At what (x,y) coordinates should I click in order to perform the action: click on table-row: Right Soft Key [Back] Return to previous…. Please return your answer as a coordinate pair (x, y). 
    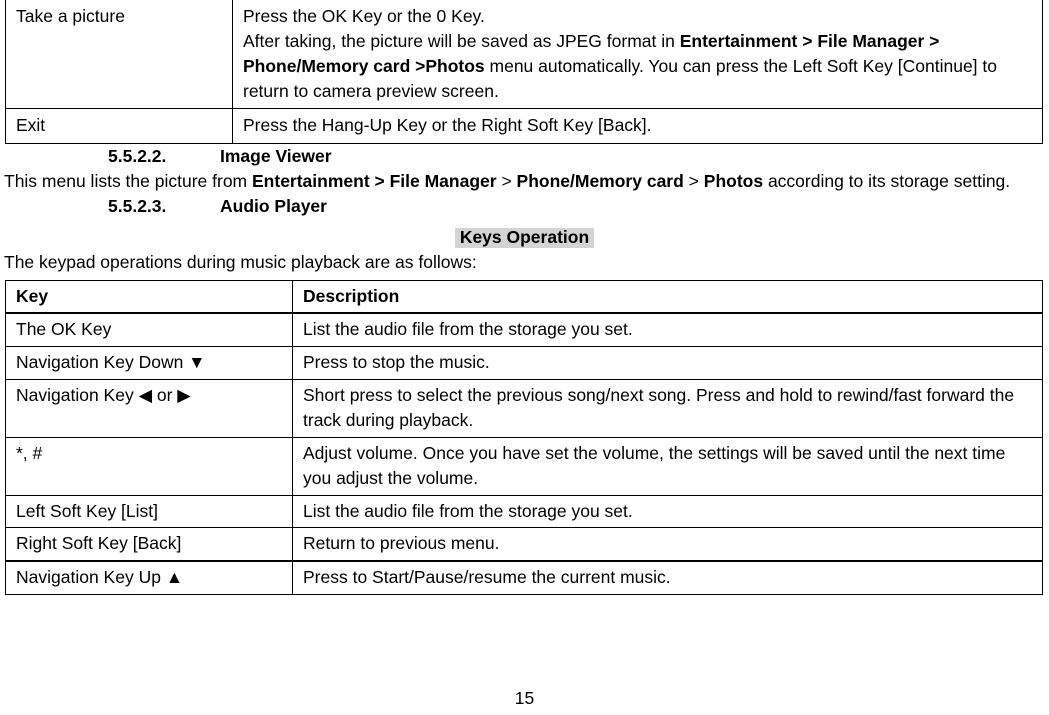
    Looking at the image, I should click on (524, 544).